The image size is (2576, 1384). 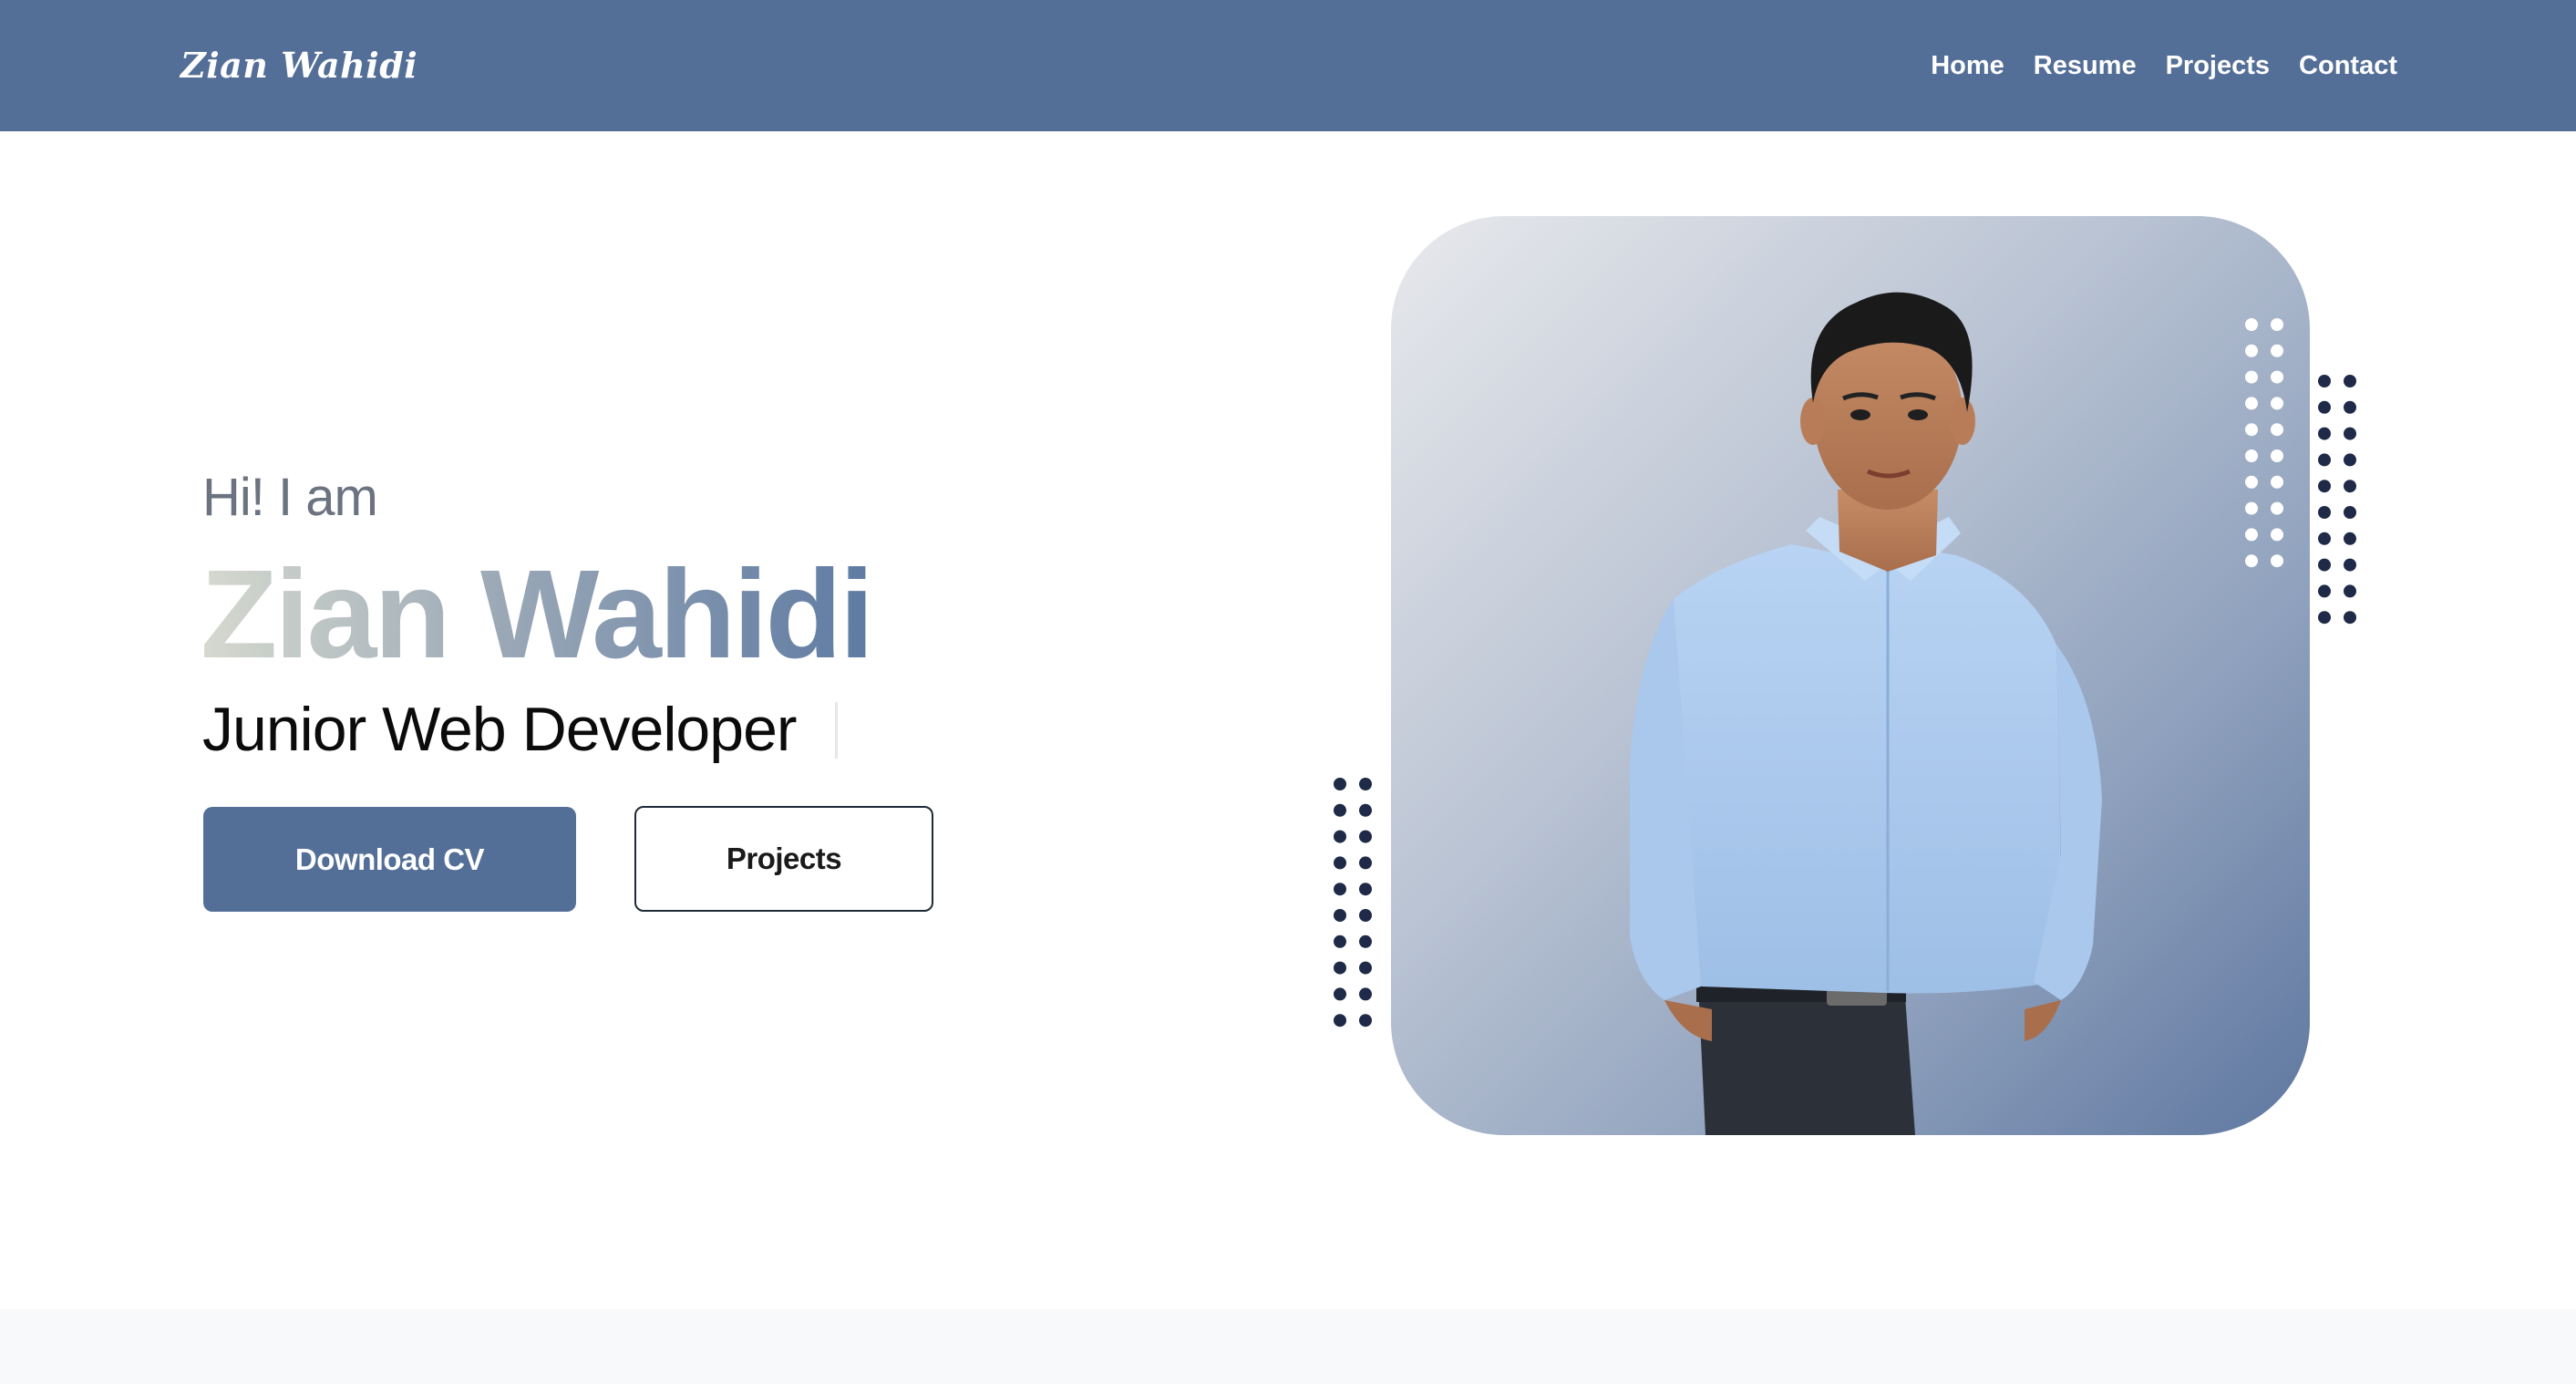 I want to click on projects-button: Projects, so click(x=783, y=859).